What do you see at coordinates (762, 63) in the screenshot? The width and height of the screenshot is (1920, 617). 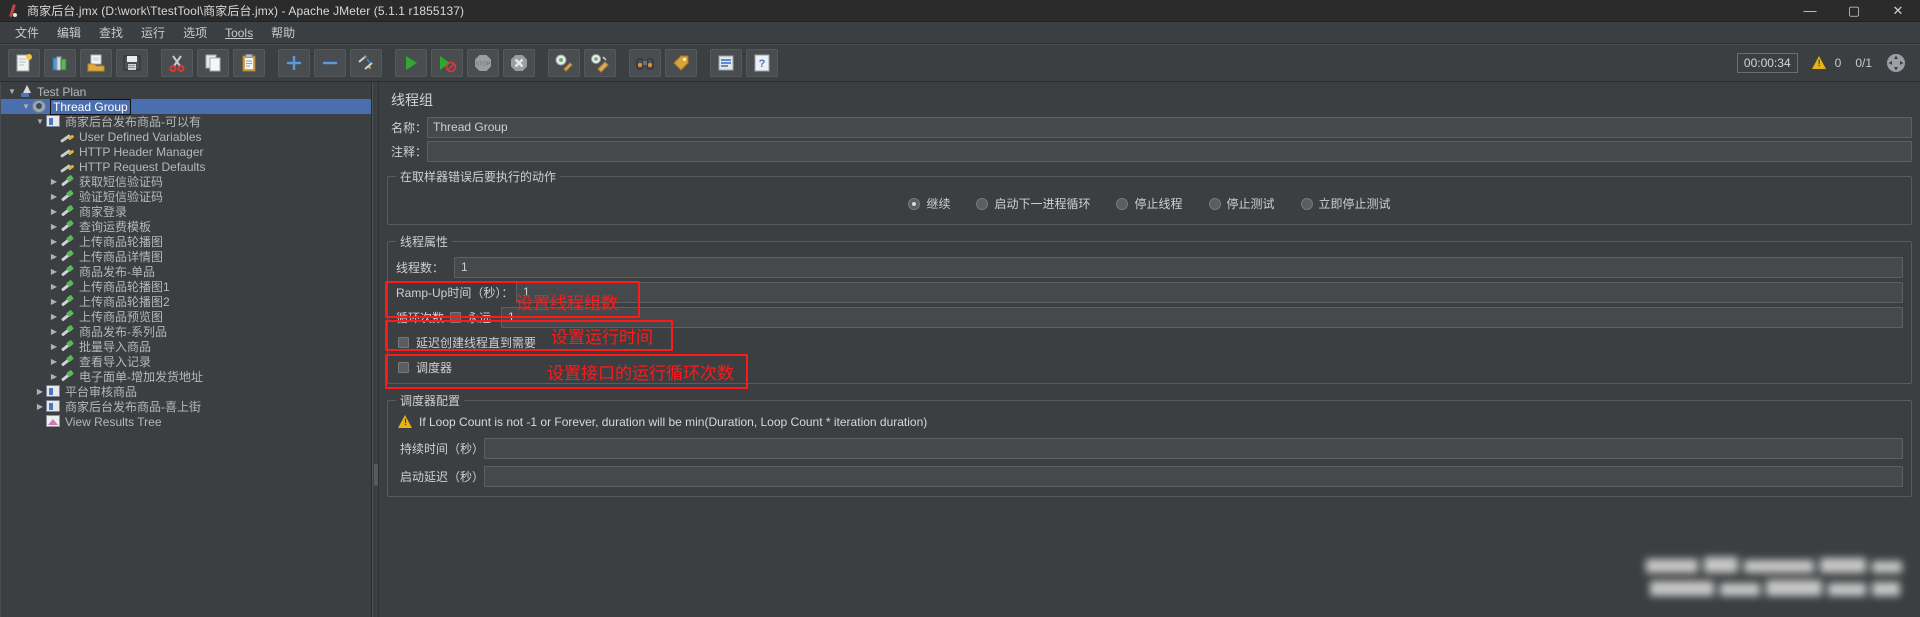 I see `help-button: ?` at bounding box center [762, 63].